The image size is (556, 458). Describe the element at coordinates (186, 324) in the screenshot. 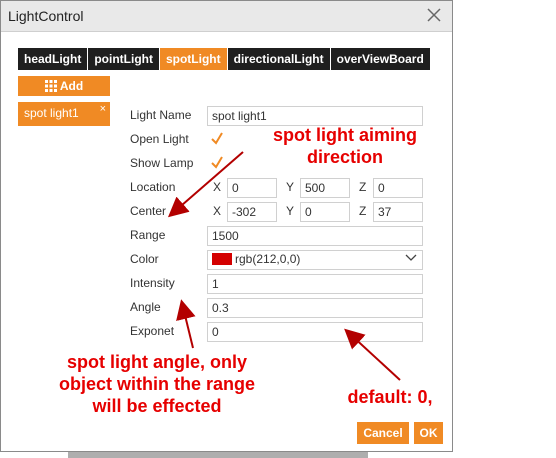

I see `angle-arrow` at that location.